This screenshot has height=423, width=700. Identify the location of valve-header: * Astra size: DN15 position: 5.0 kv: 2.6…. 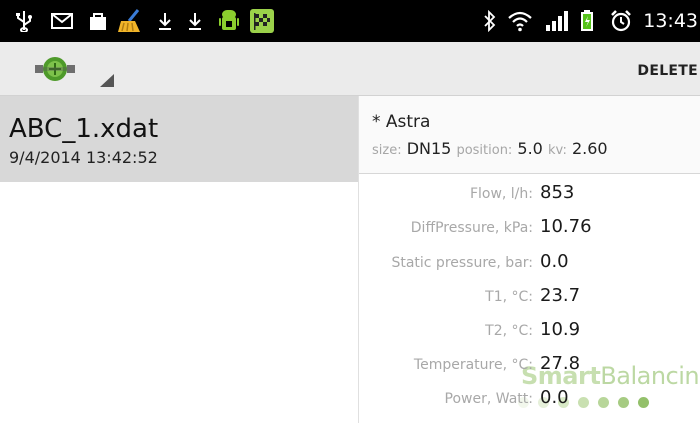
(529, 135).